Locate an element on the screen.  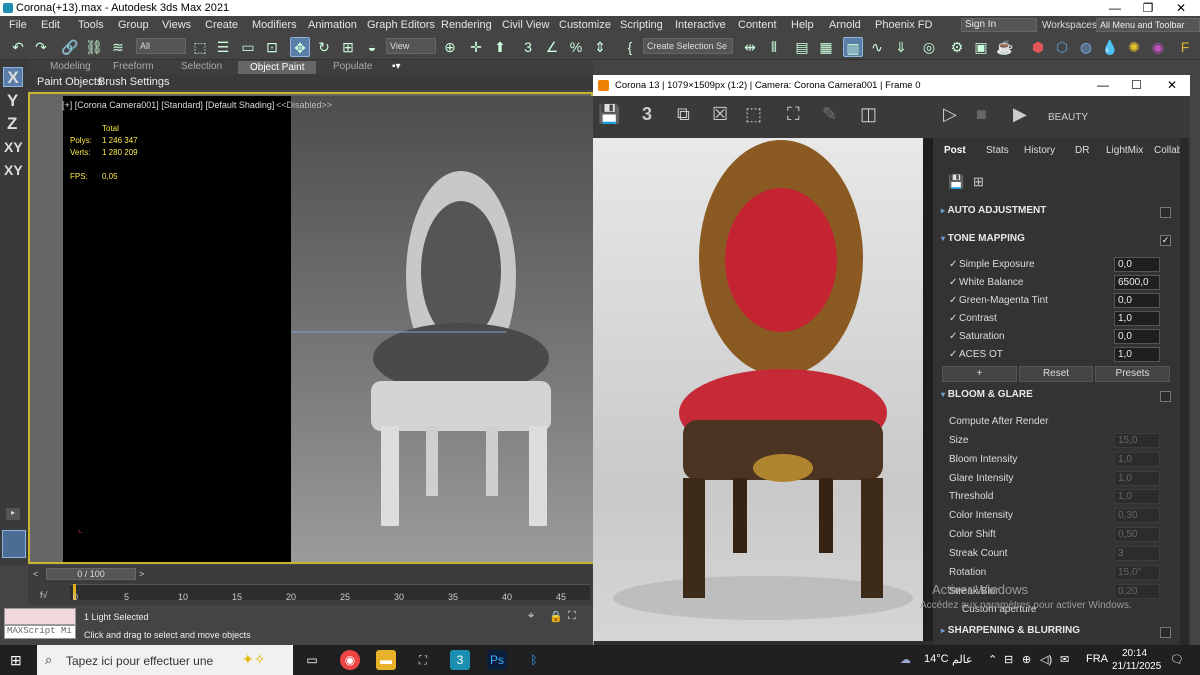
sign-in-dropdown: Sign In is located at coordinates (999, 25).